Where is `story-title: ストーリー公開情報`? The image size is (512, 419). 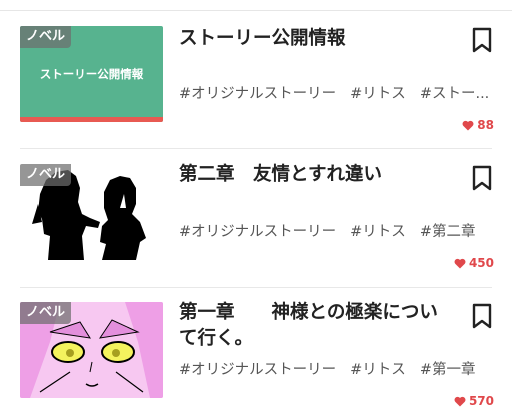
story-title: ストーリー公開情報 is located at coordinates (311, 39).